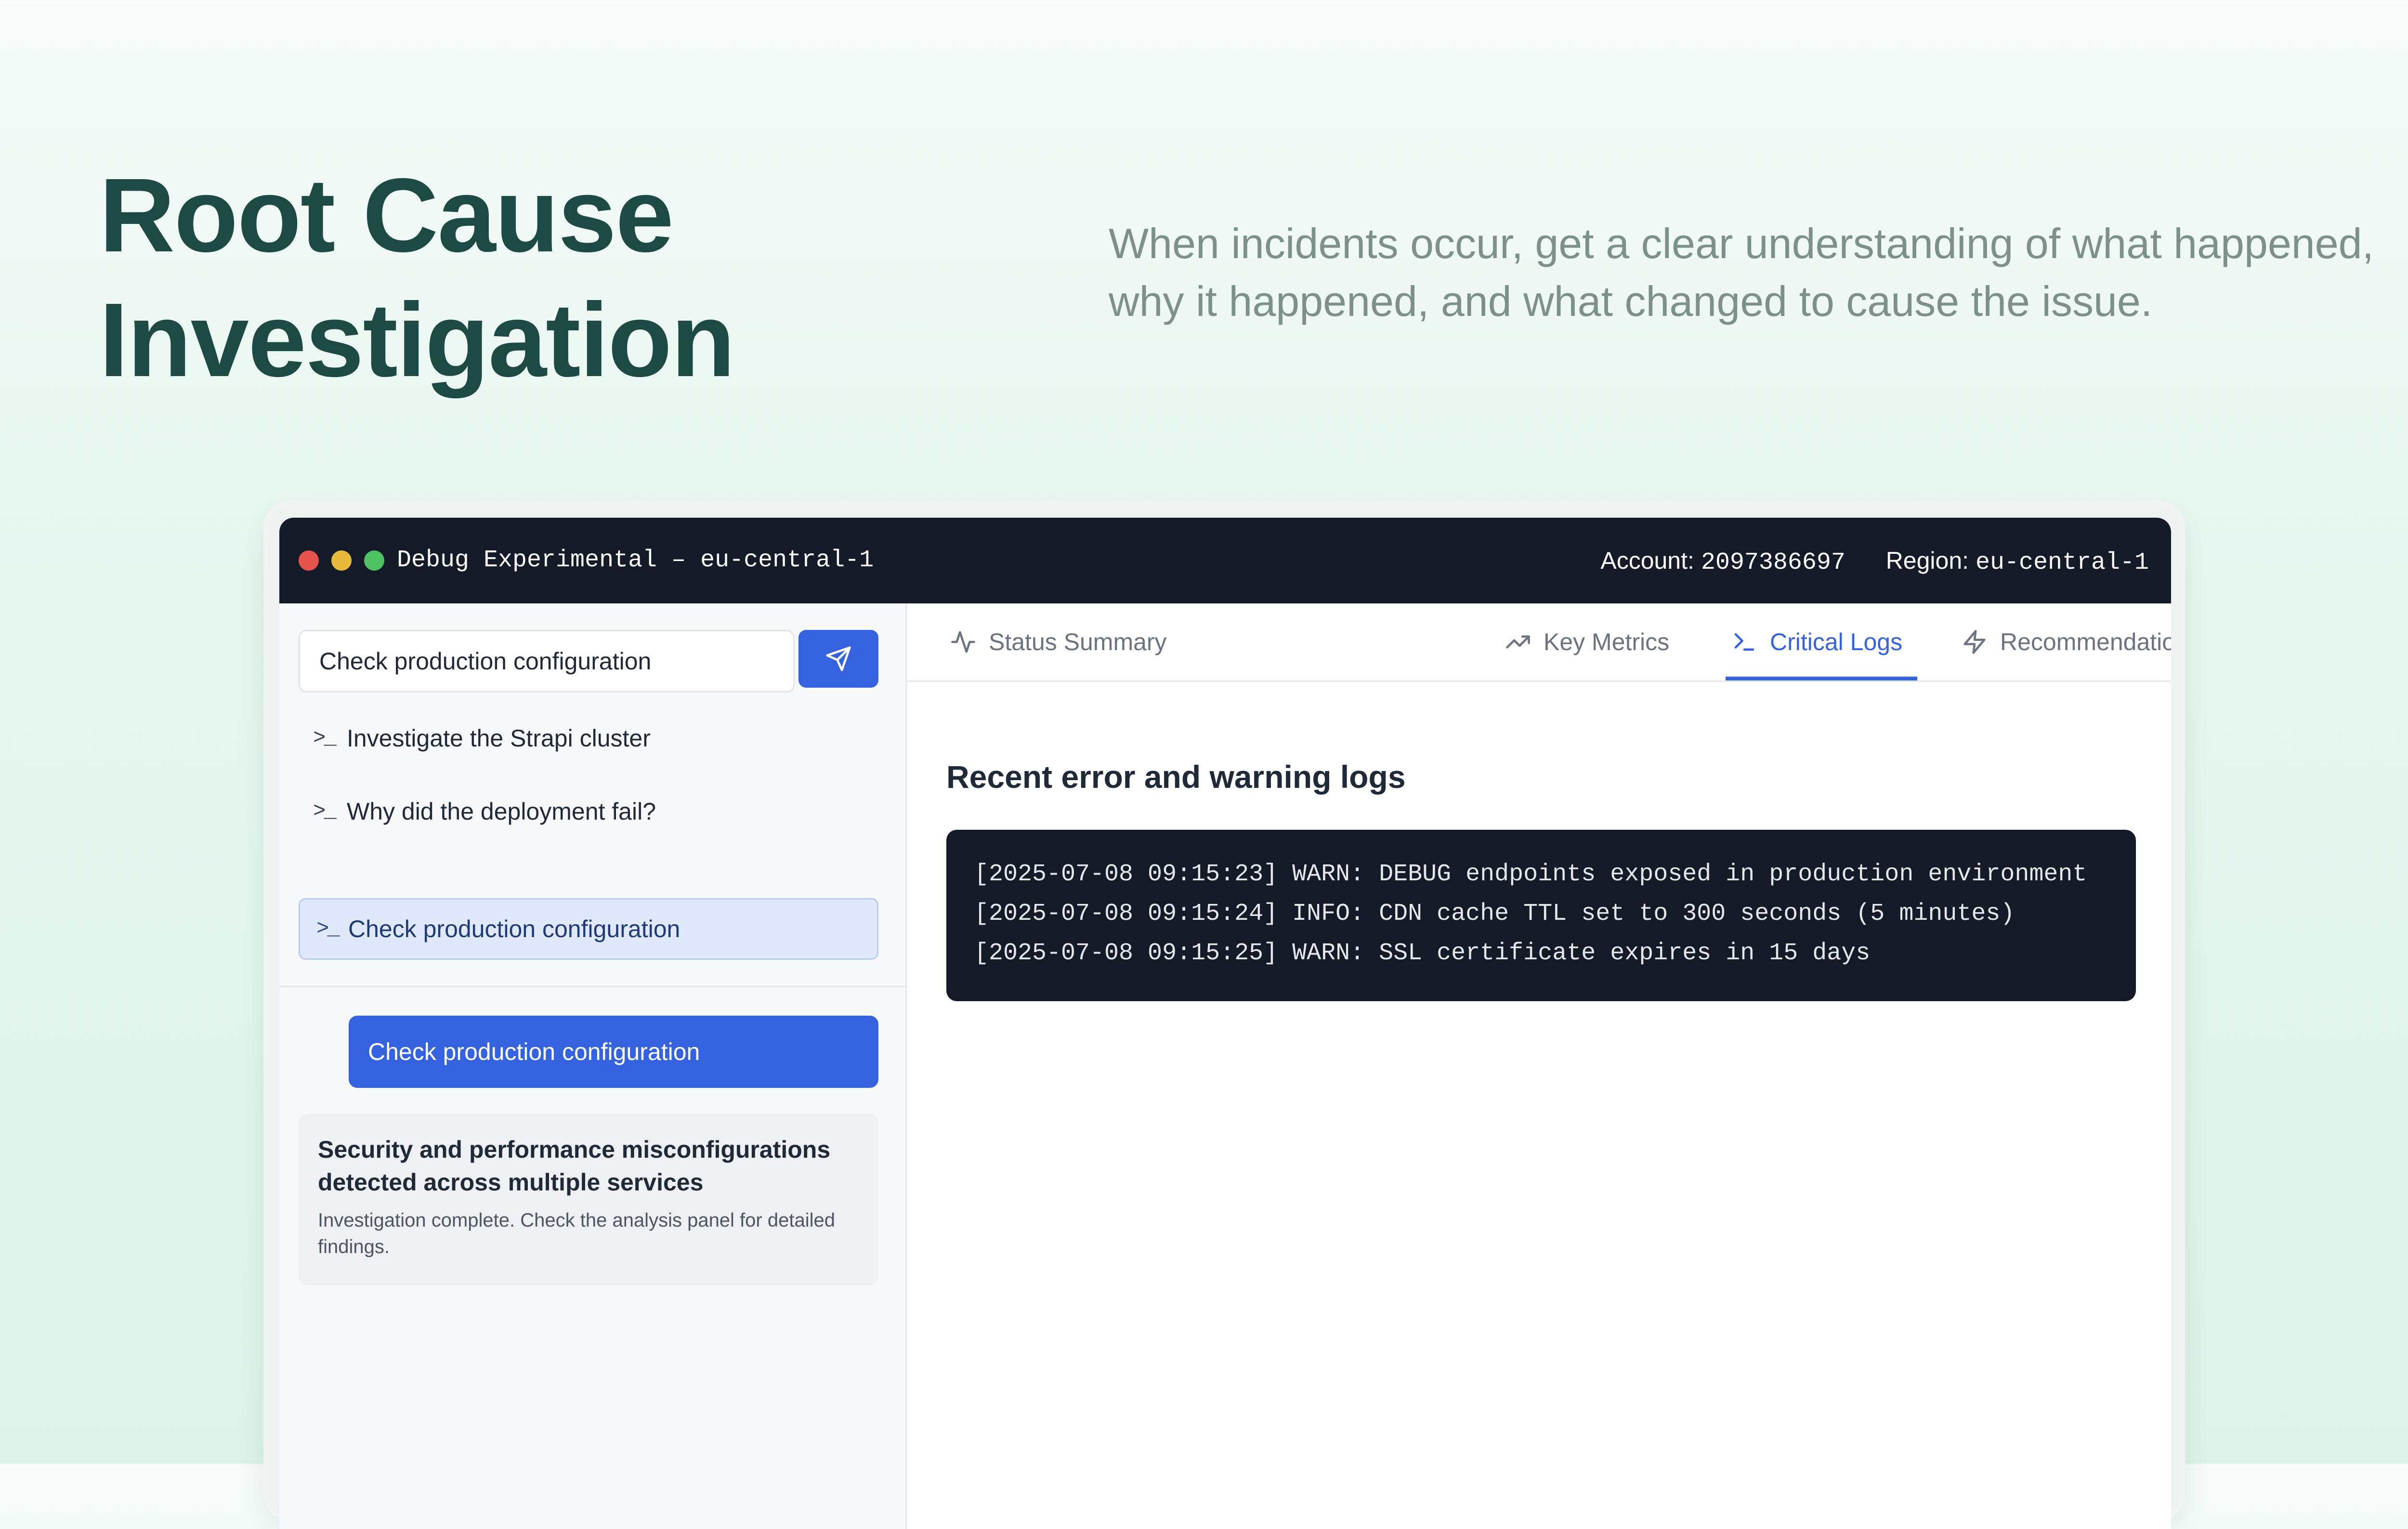 The width and height of the screenshot is (2408, 1529). What do you see at coordinates (501, 811) in the screenshot?
I see `suggestion-label: Why did the deployment fail?` at bounding box center [501, 811].